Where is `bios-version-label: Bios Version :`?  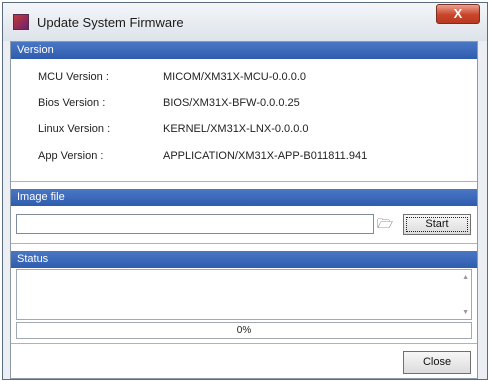
bios-version-label: Bios Version : is located at coordinates (72, 103).